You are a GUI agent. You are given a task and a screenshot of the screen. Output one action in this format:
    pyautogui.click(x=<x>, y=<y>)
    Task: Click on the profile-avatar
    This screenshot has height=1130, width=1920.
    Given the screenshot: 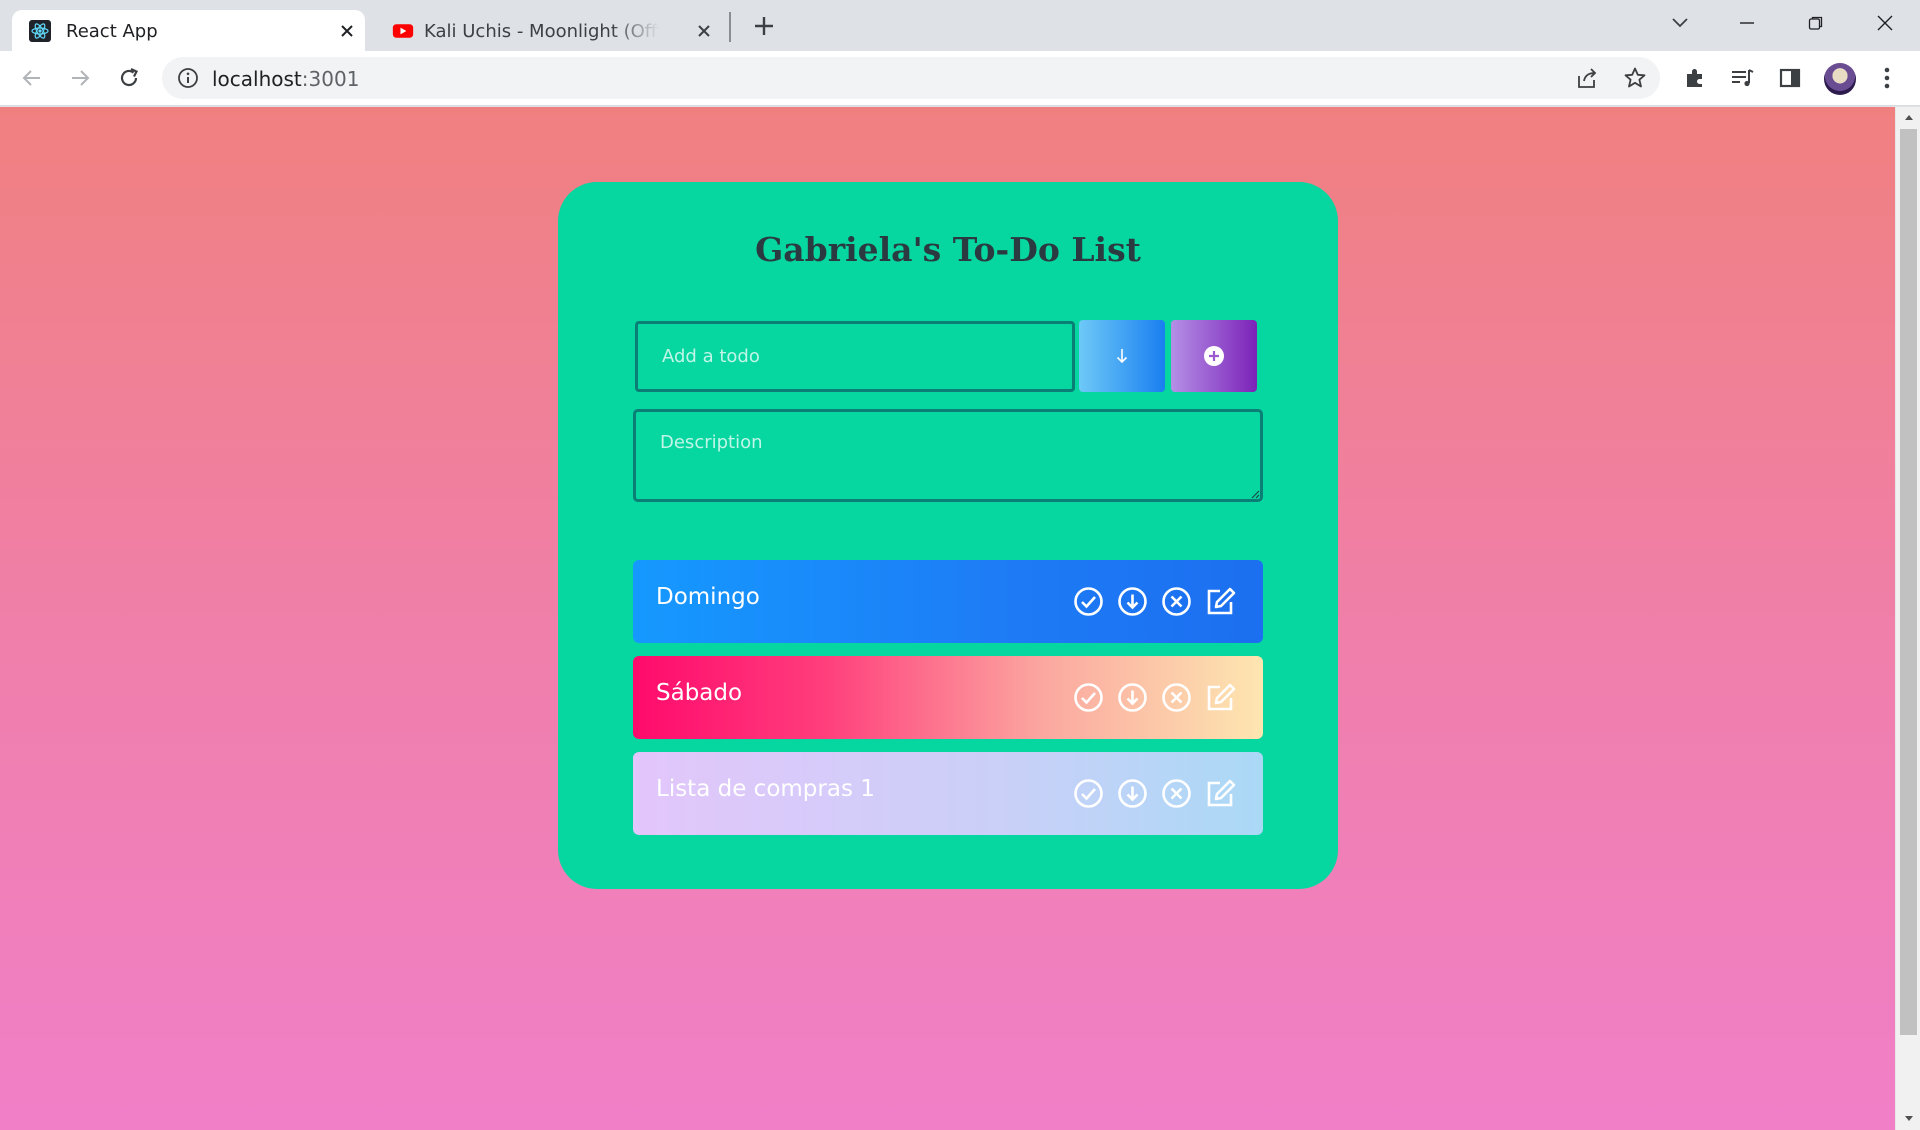 What is the action you would take?
    pyautogui.click(x=1840, y=79)
    